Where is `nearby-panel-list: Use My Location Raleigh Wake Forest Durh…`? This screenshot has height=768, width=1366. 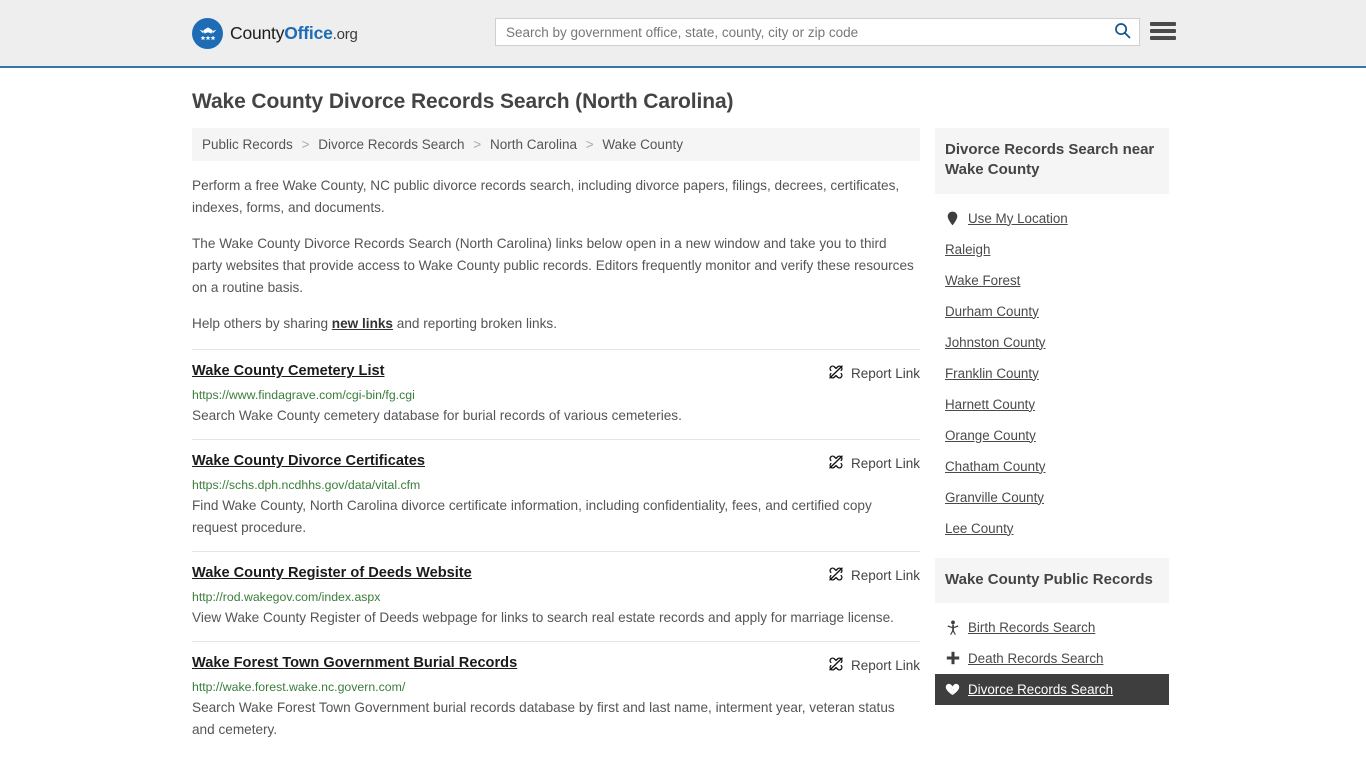
nearby-panel-list: Use My Location Raleigh Wake Forest Durh… is located at coordinates (1052, 369).